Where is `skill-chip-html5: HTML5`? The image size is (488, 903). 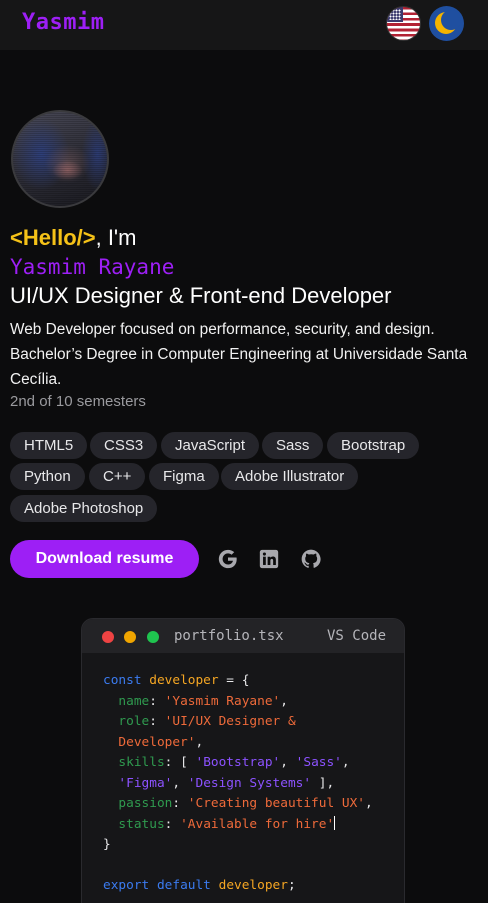
skill-chip-html5: HTML5 is located at coordinates (49, 445).